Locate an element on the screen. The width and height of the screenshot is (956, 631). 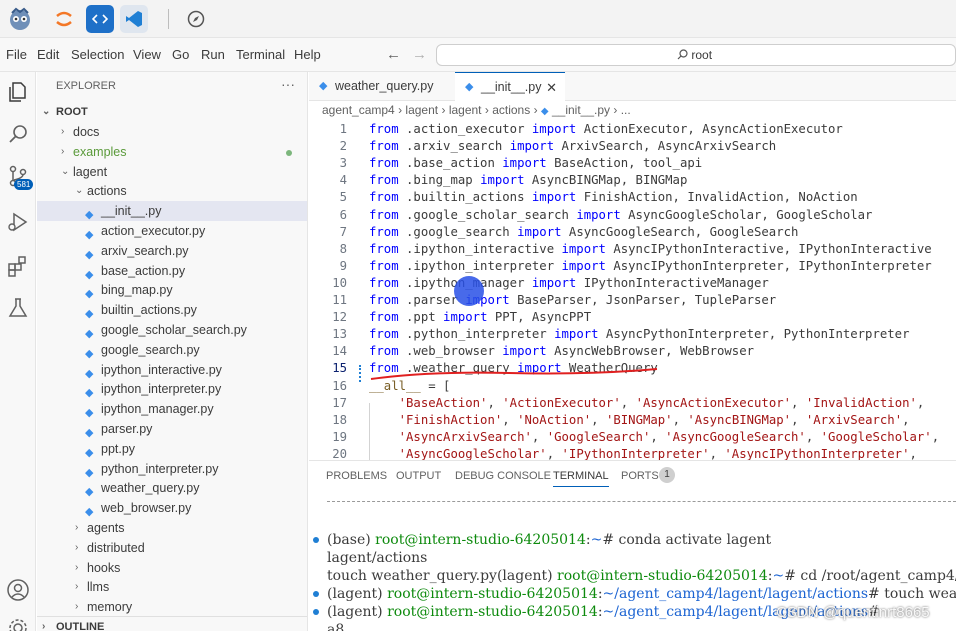
line-number: 17 is located at coordinates (339, 402).